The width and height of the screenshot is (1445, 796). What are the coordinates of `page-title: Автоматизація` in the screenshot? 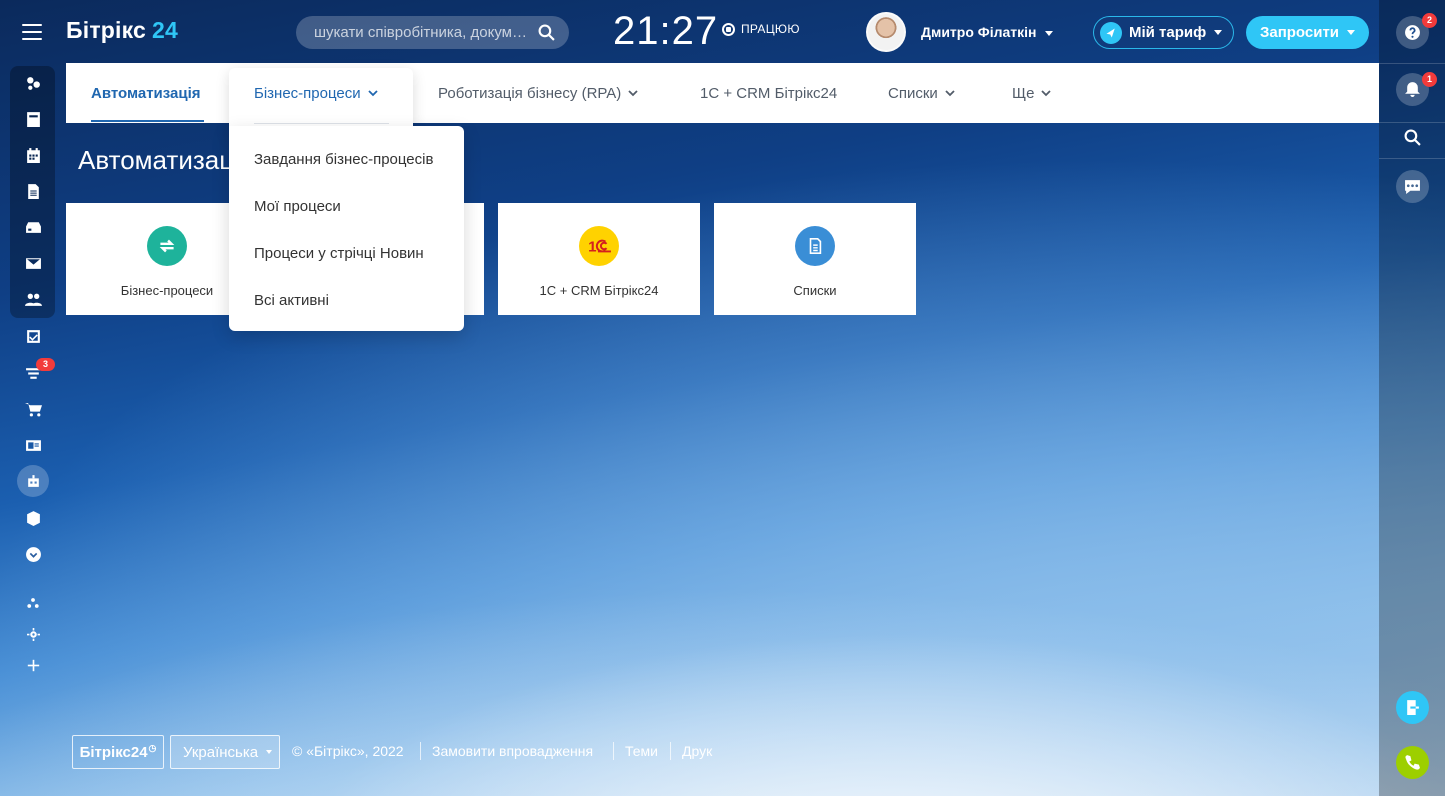 It's located at (166, 160).